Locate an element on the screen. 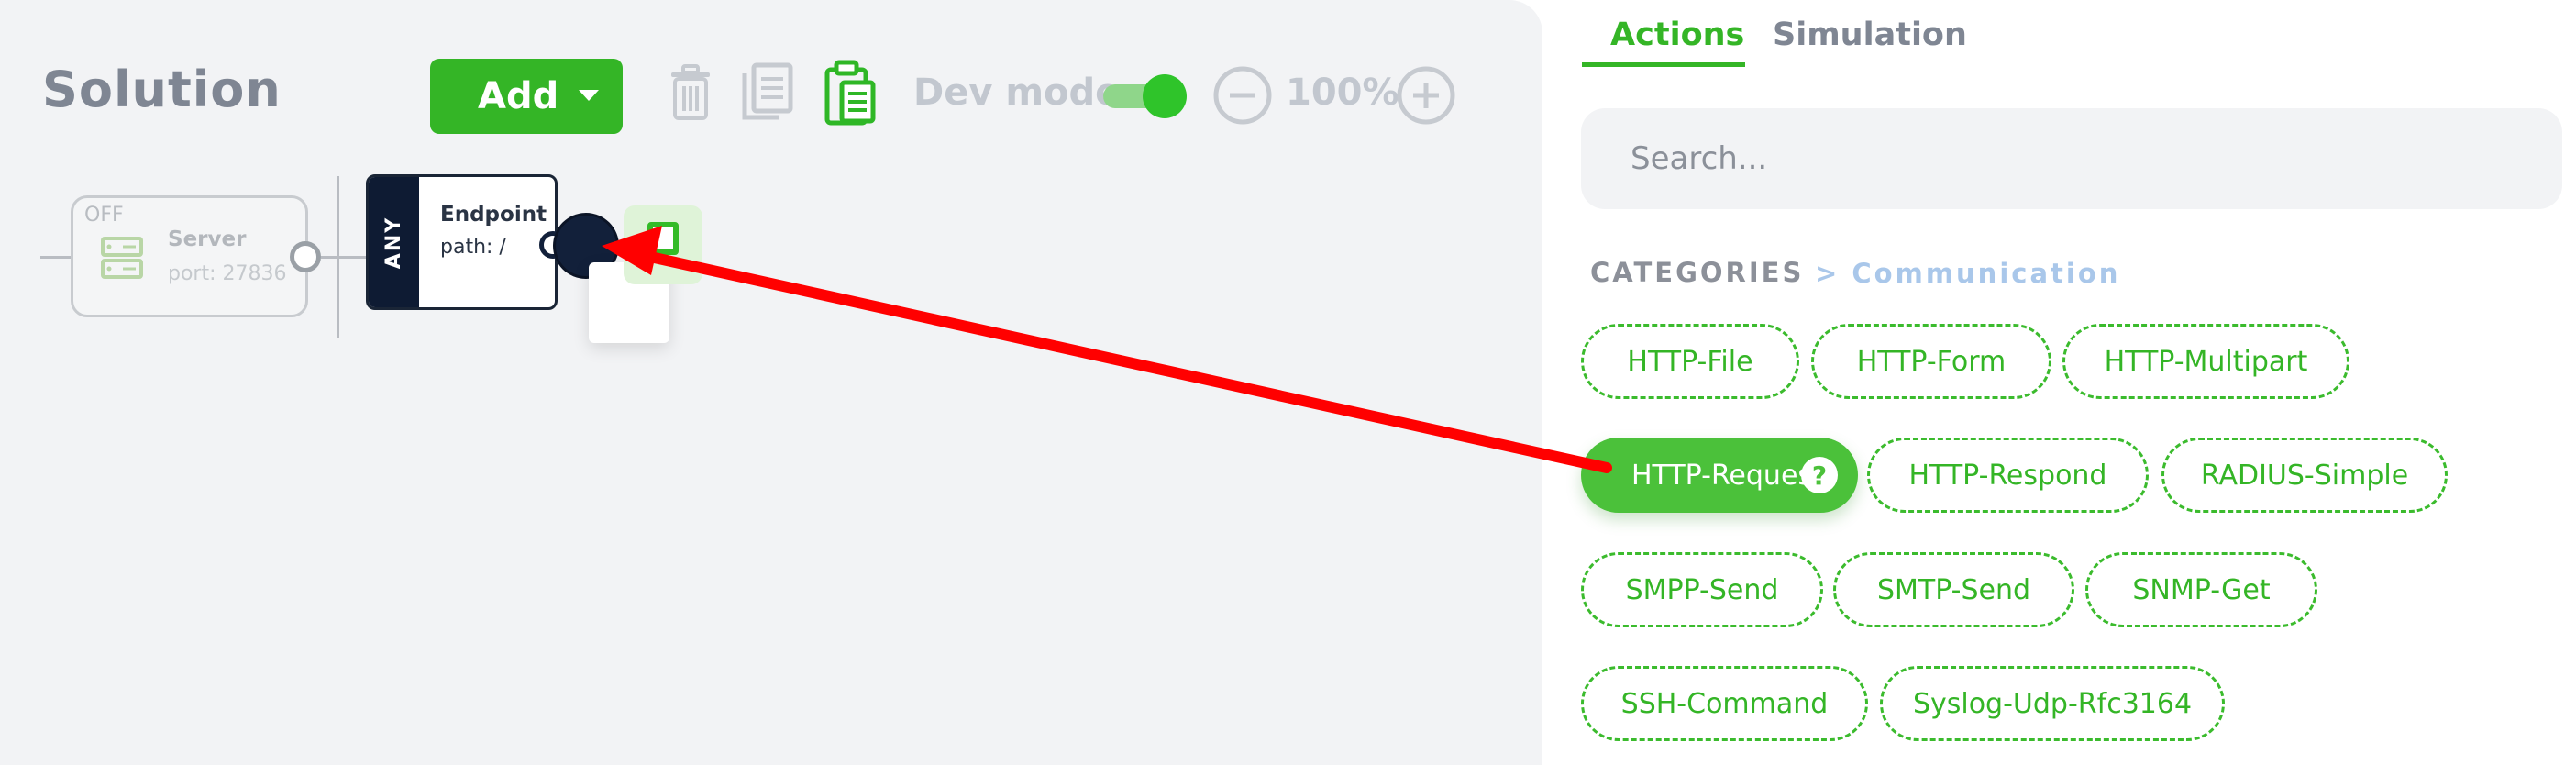 This screenshot has width=2576, height=765. chip-label: HTTP-Respond is located at coordinates (2007, 475).